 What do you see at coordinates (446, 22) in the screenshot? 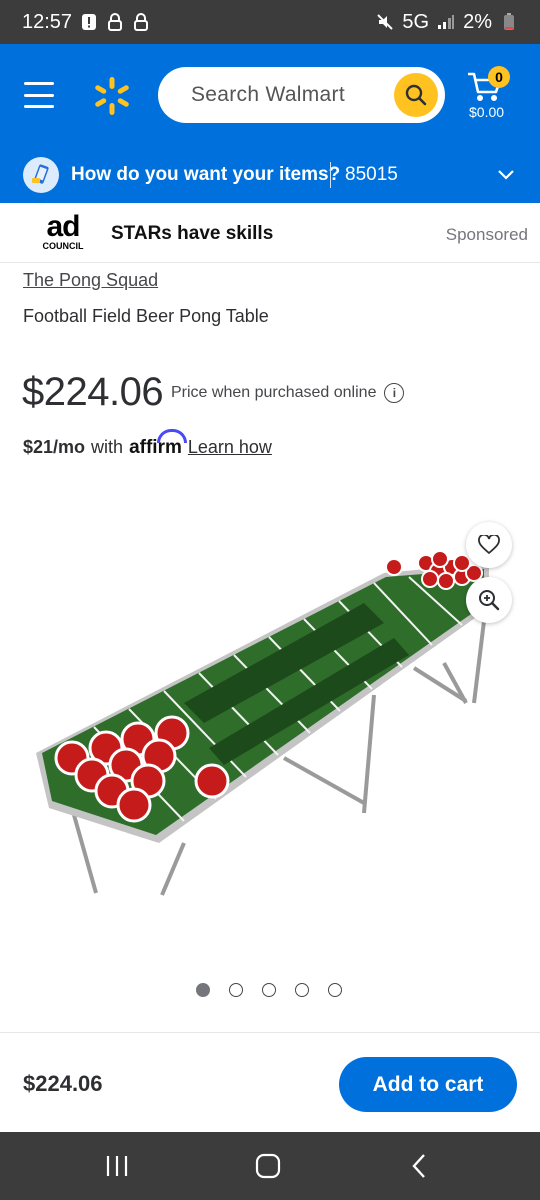
I see `signal-icon` at bounding box center [446, 22].